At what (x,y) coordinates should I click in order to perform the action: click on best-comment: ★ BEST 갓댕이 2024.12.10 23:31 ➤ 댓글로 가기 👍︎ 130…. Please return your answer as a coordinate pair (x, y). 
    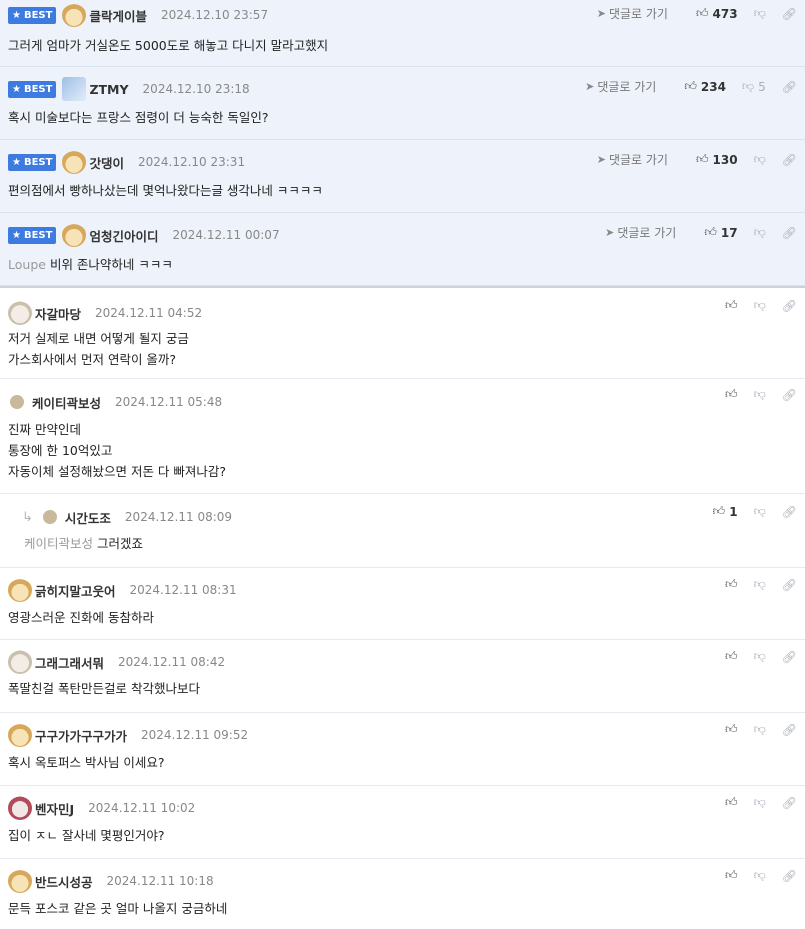
    Looking at the image, I should click on (402, 176).